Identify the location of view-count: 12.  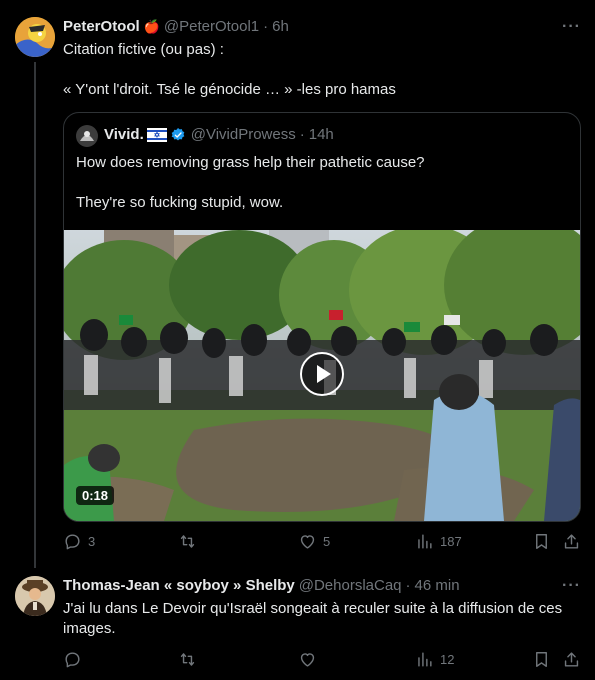
(447, 659).